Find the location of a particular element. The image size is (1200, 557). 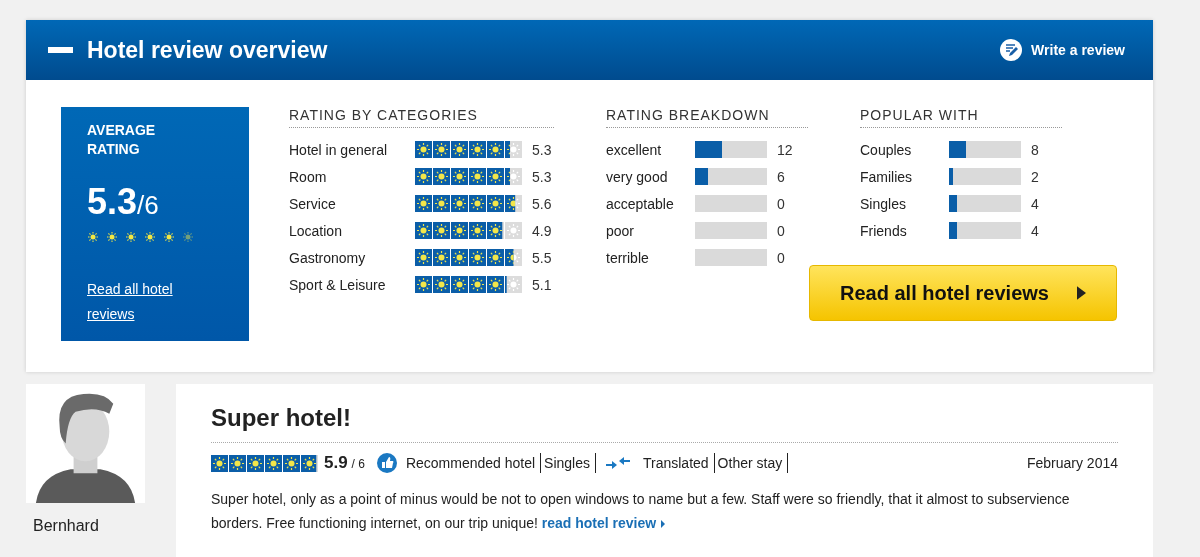

category-score: 5.5 is located at coordinates (542, 257).